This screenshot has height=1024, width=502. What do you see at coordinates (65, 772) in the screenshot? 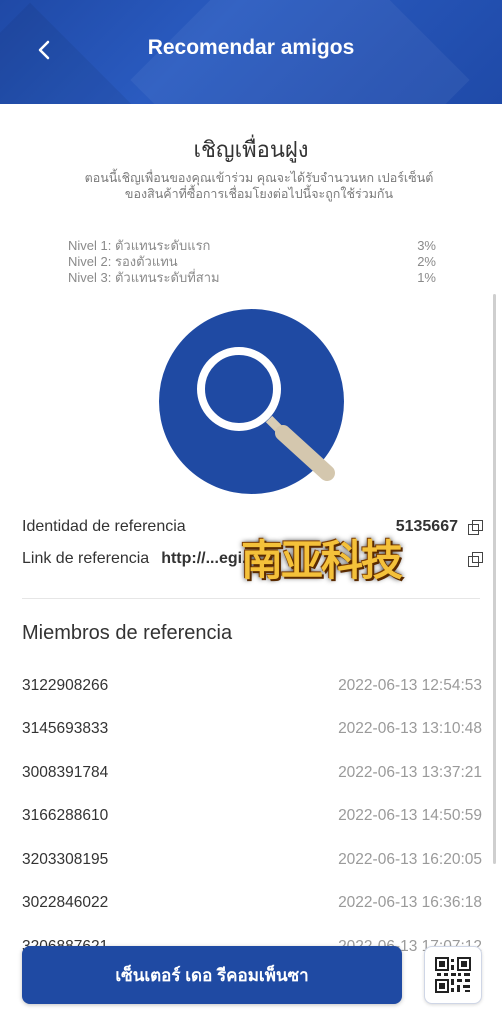
I see `member-id: 3008391784` at bounding box center [65, 772].